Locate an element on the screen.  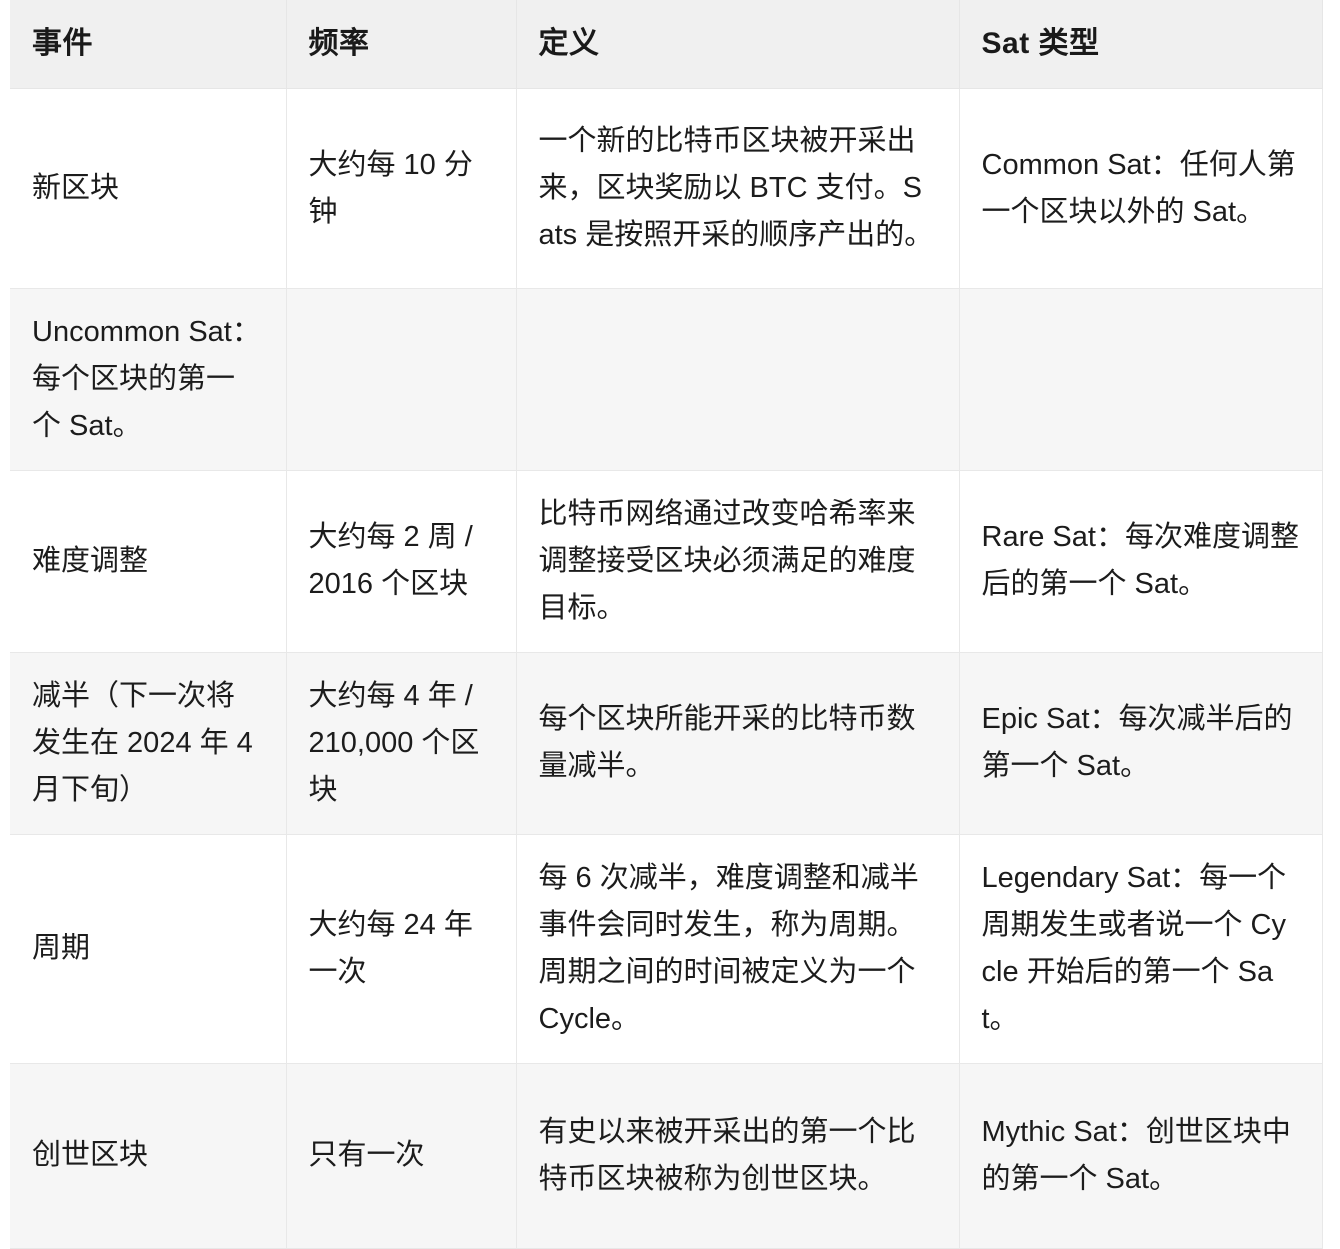
cell-text-sat-type: Mythic Sat：创世区块中的第一个 Sat。 is located at coordinates (1136, 1155).